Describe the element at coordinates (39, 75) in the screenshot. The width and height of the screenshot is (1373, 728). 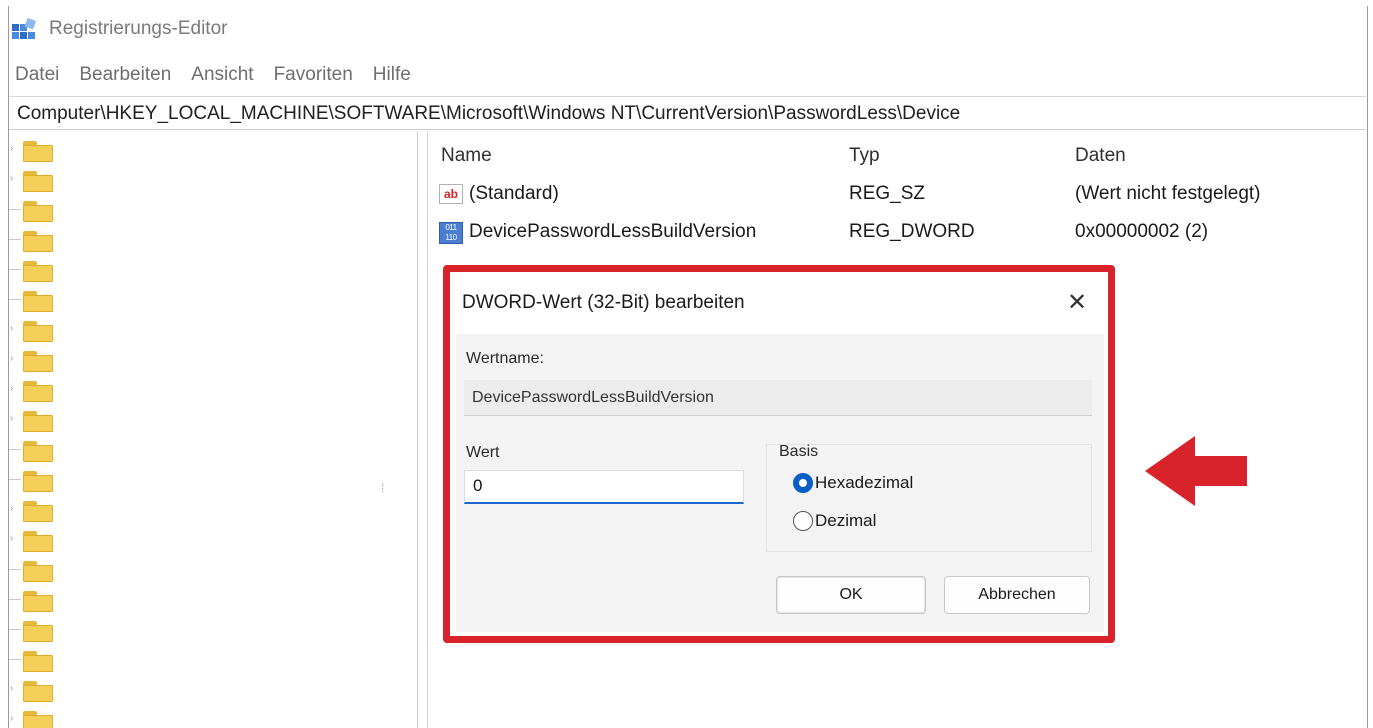
I see `menu-file: Datei` at that location.